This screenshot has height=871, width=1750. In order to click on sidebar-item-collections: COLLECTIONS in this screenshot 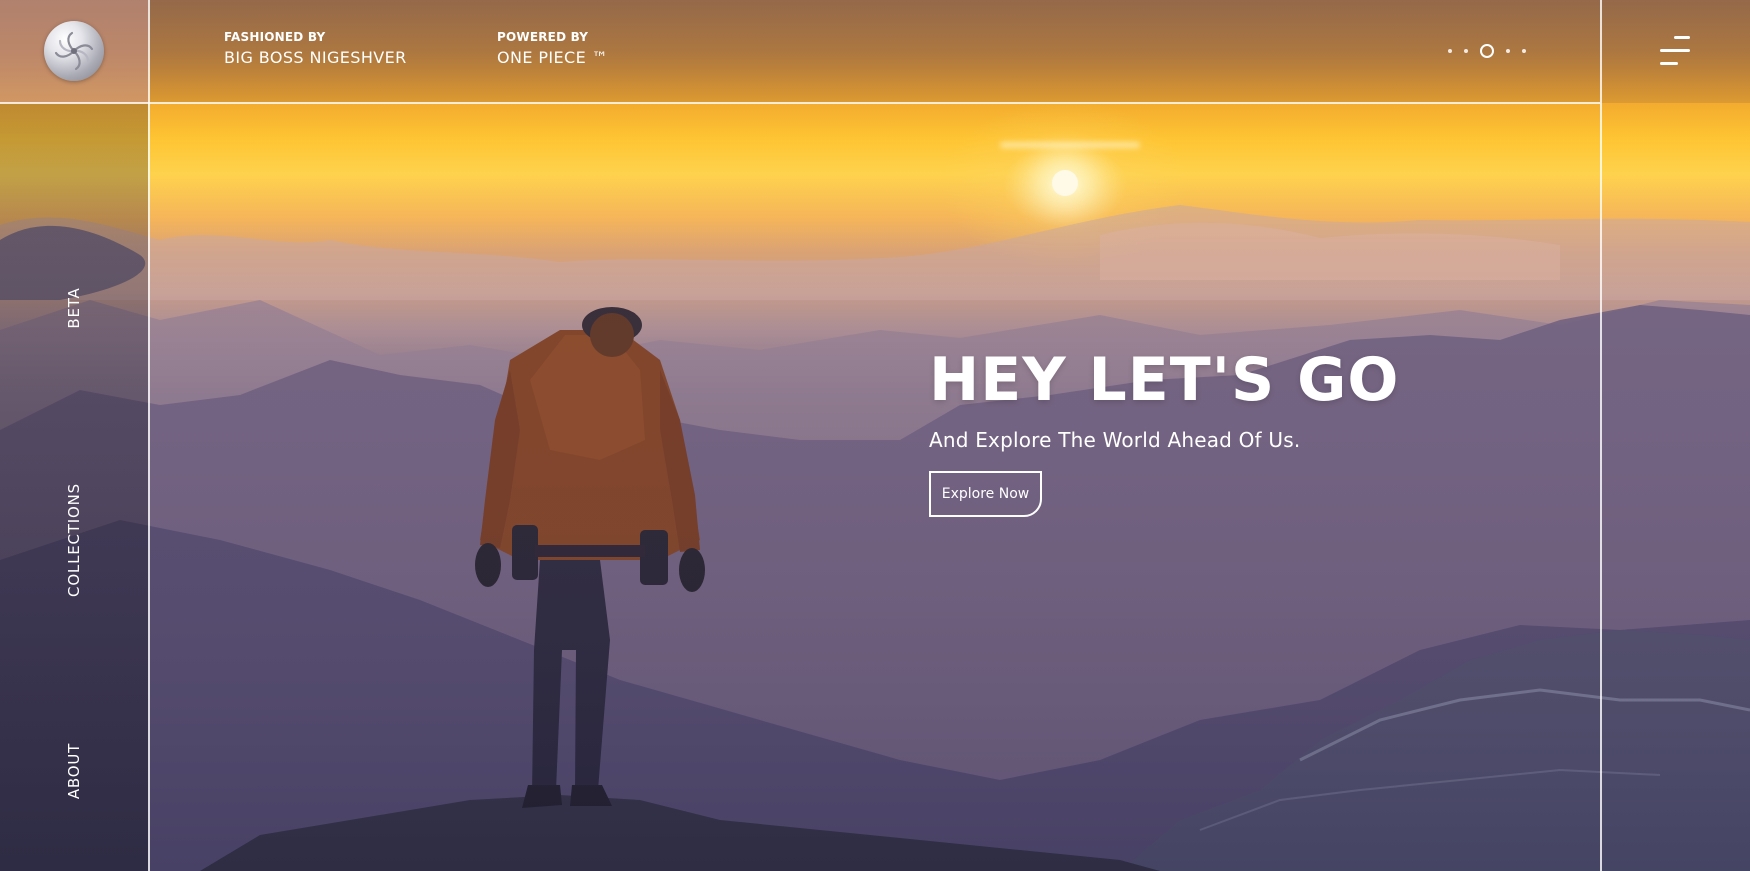, I will do `click(74, 540)`.